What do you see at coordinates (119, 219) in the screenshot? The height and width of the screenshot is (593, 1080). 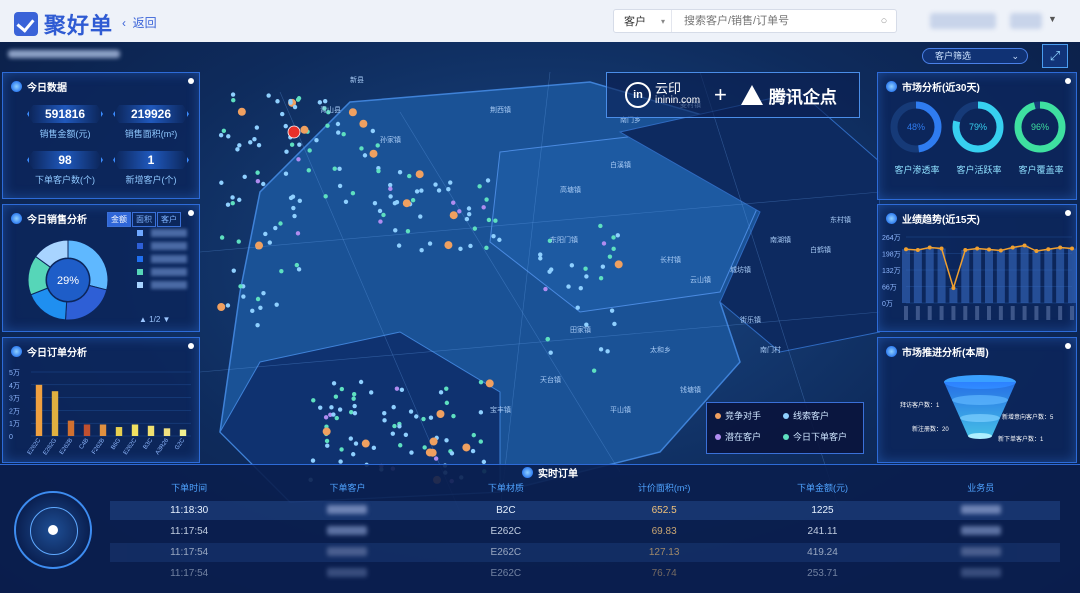 I see `tab-amount: 金额` at bounding box center [119, 219].